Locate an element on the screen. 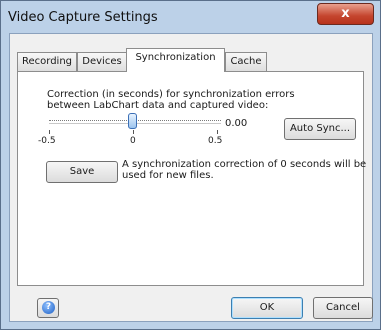 The height and width of the screenshot is (330, 381). close-button: x is located at coordinates (345, 14).